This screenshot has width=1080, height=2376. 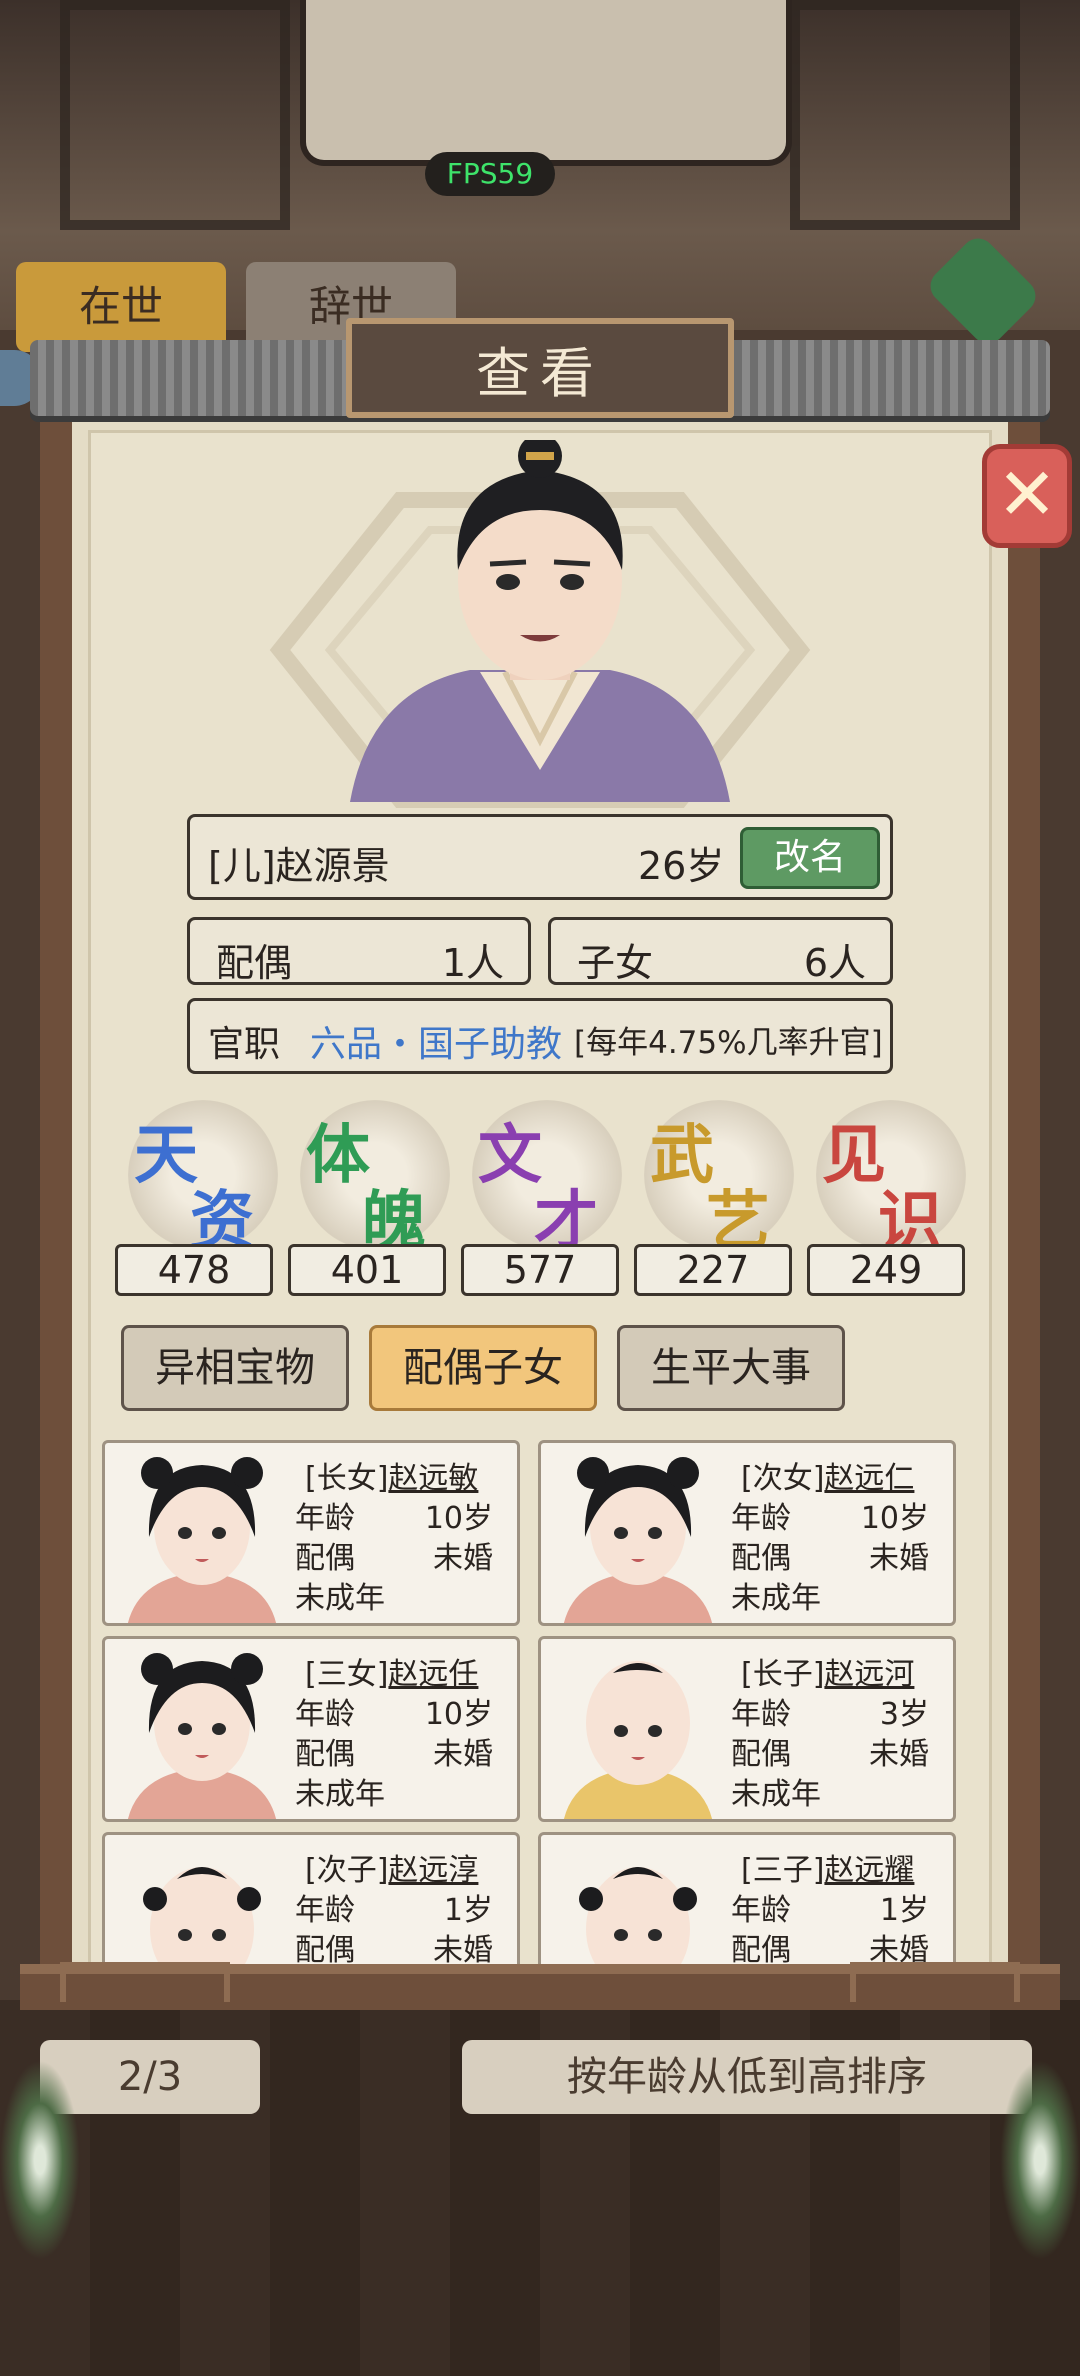 What do you see at coordinates (235, 1368) in the screenshot?
I see `tab-treasures: 异相宝物` at bounding box center [235, 1368].